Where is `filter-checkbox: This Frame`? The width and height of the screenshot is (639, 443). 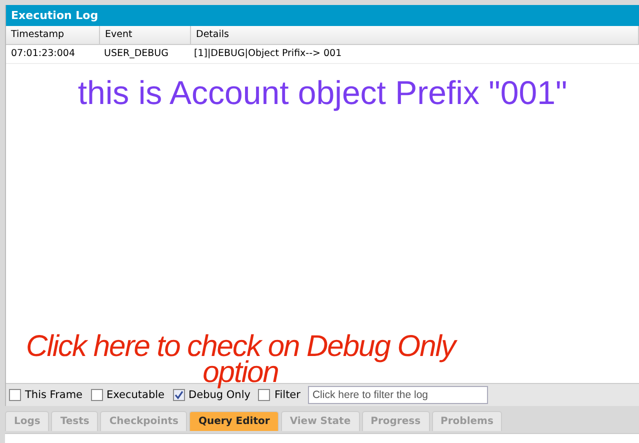 filter-checkbox: This Frame is located at coordinates (46, 395).